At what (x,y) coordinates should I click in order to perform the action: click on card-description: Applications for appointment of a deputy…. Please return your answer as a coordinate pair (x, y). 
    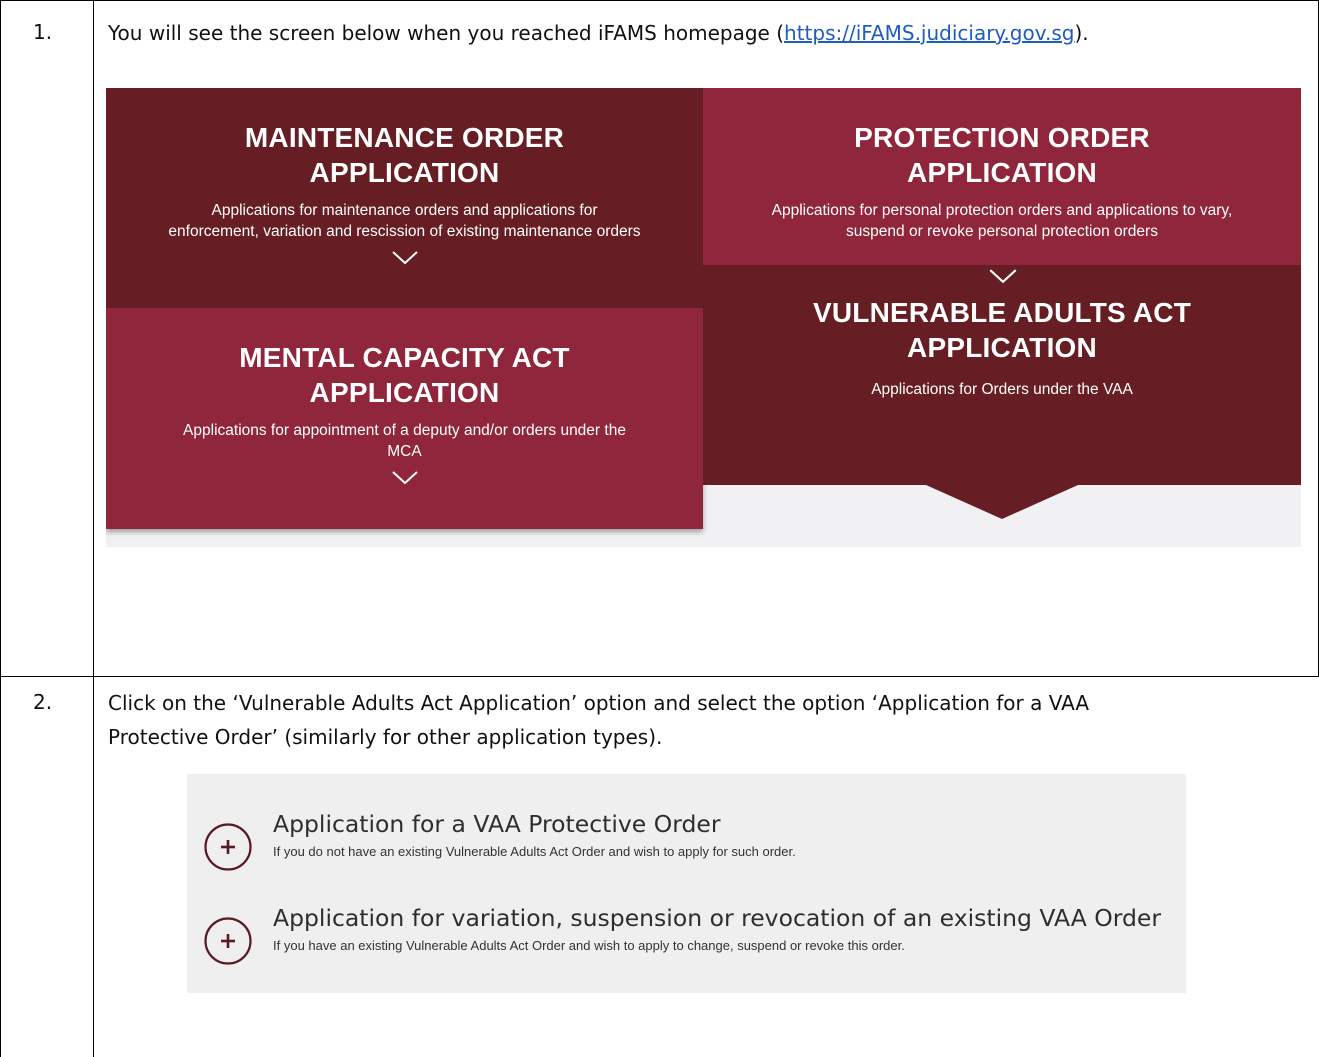
    Looking at the image, I should click on (404, 441).